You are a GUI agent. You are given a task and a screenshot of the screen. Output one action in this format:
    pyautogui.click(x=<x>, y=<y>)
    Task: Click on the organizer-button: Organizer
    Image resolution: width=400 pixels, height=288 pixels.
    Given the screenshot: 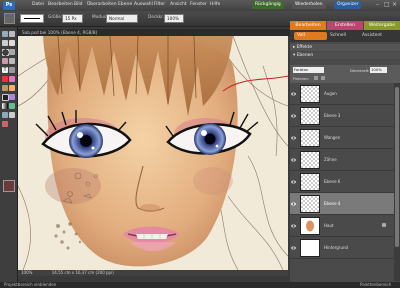 What is the action you would take?
    pyautogui.click(x=348, y=5)
    